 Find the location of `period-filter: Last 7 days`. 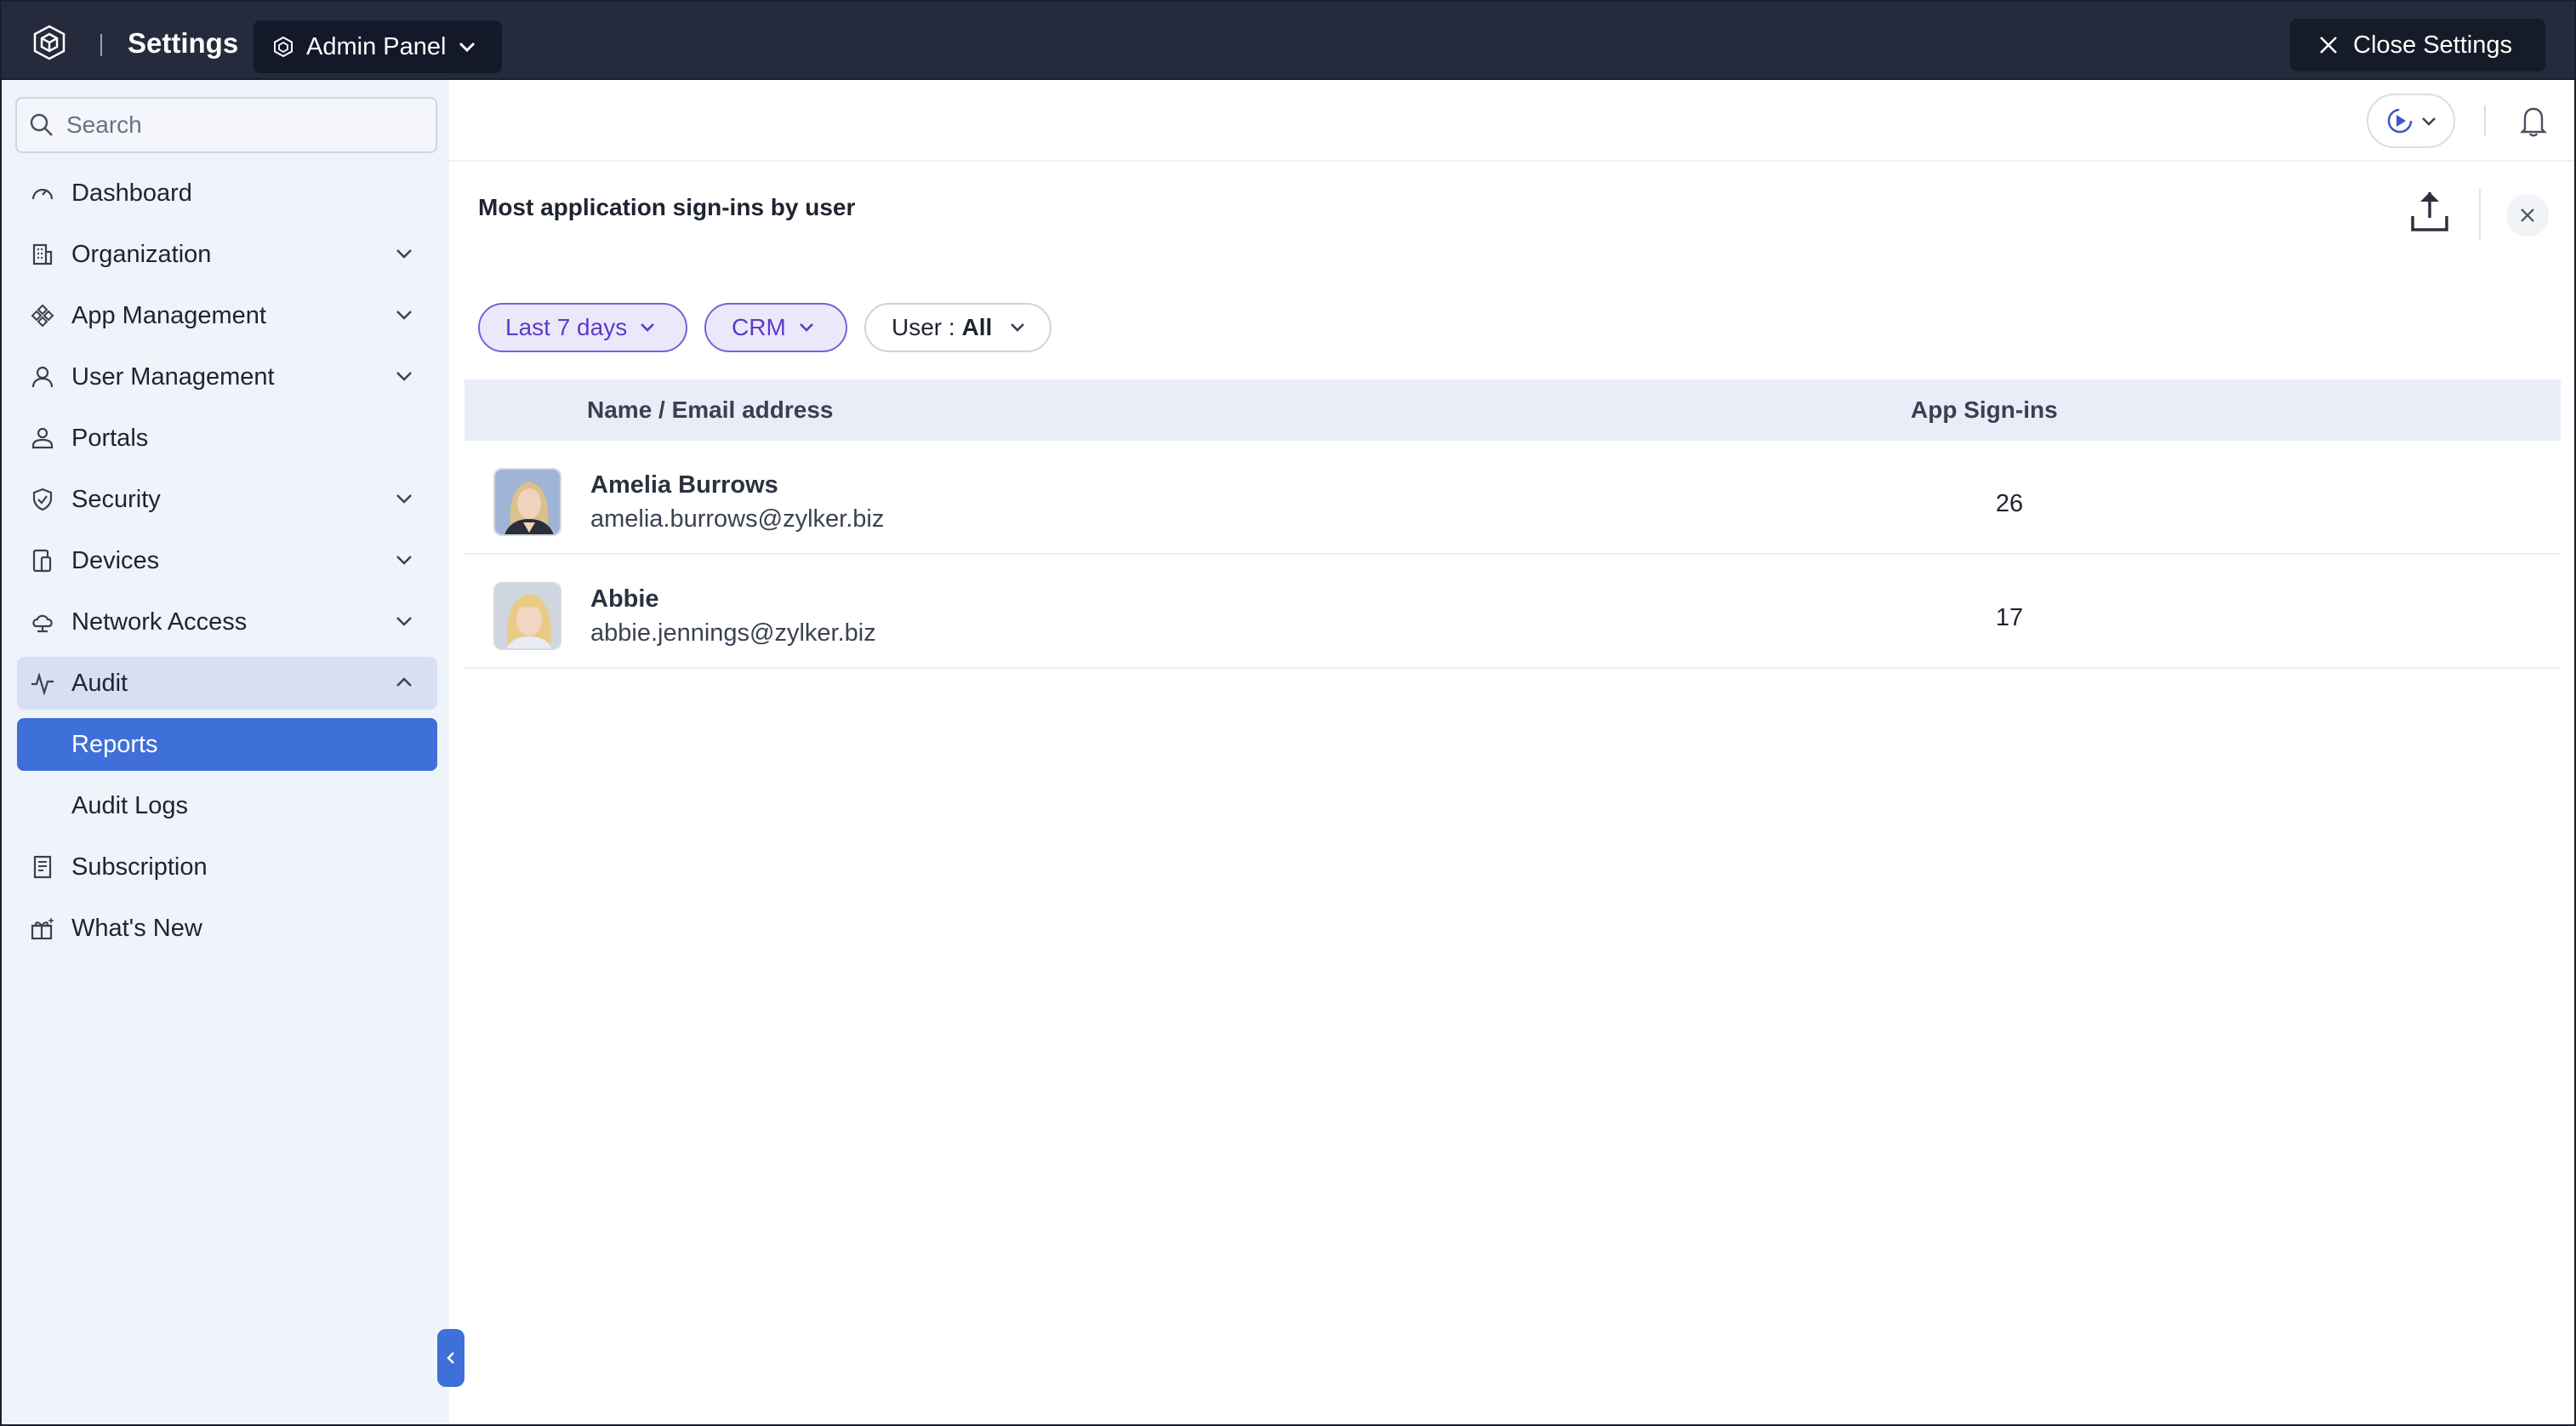

period-filter: Last 7 days is located at coordinates (582, 327).